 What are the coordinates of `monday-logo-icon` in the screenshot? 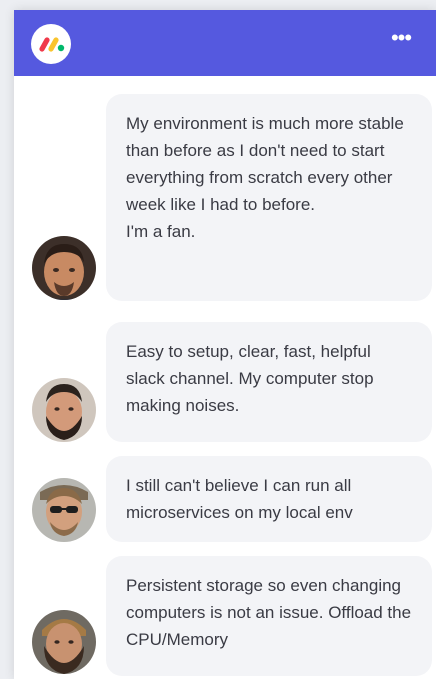 It's located at (51, 44).